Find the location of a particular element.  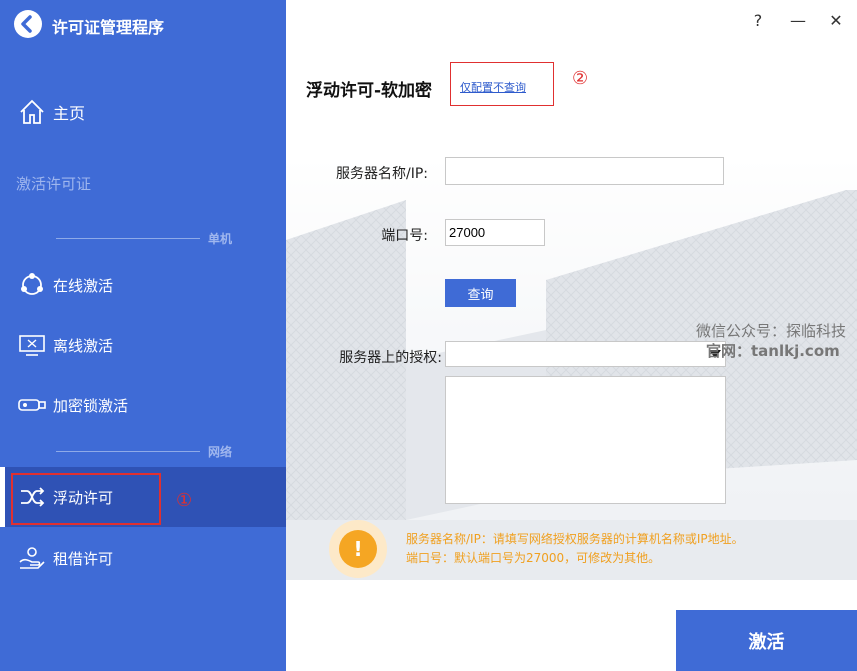

close-button: ✕ is located at coordinates (836, 21).